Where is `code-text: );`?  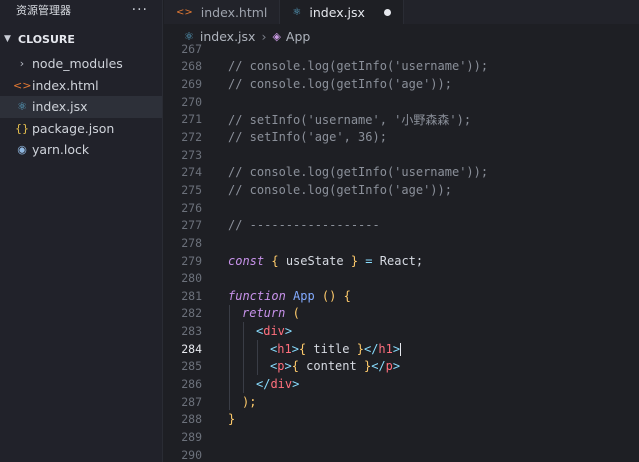 code-text: ); is located at coordinates (249, 401).